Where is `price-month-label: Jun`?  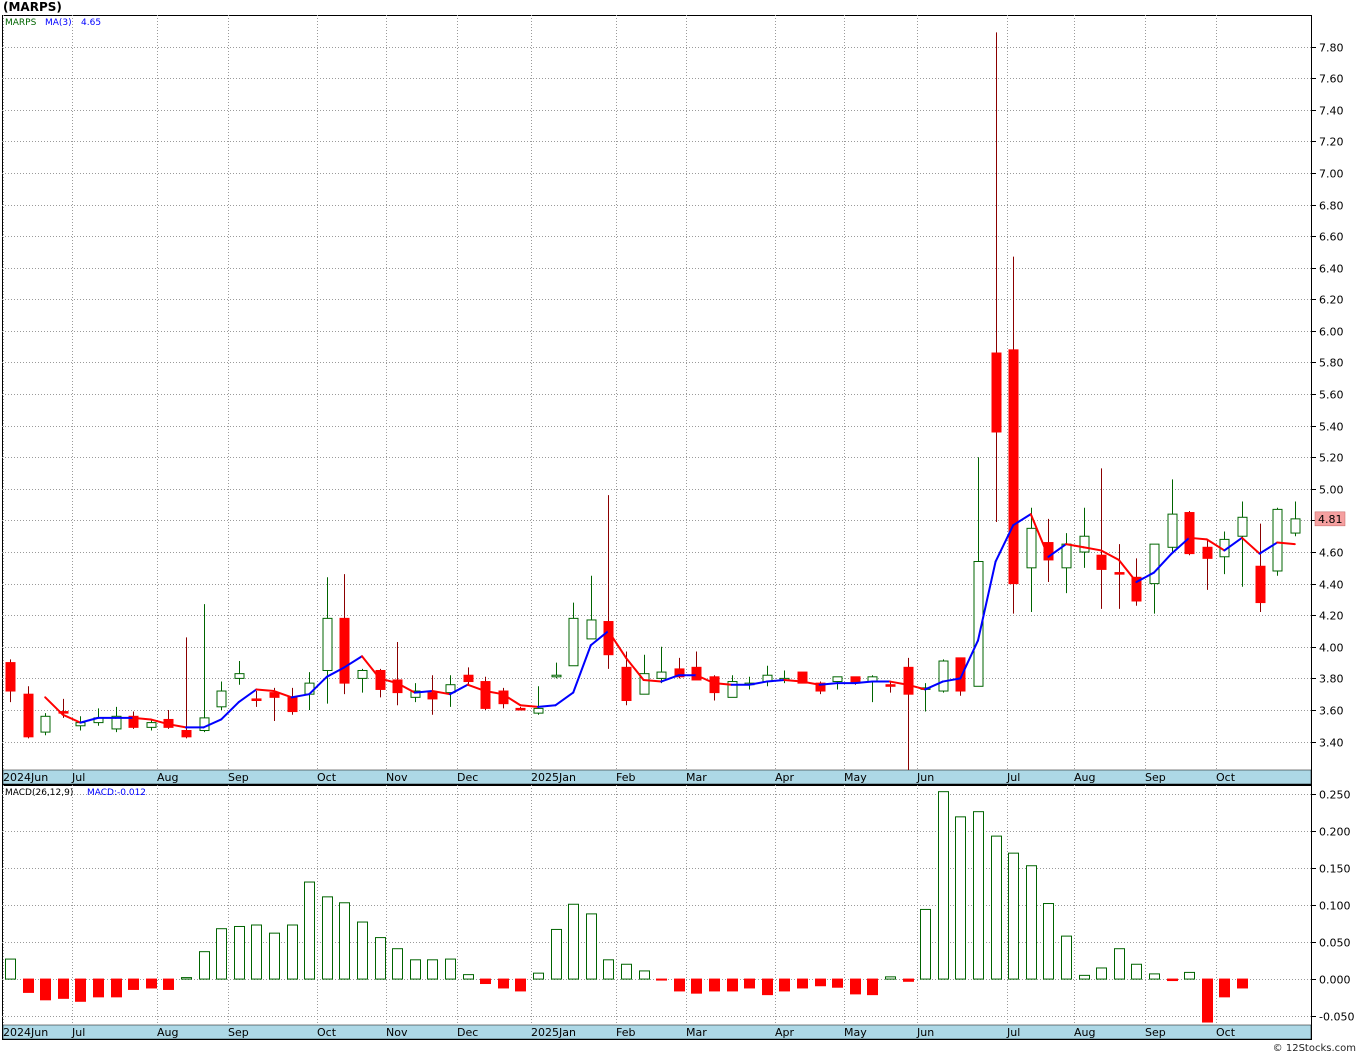
price-month-label: Jun is located at coordinates (925, 777).